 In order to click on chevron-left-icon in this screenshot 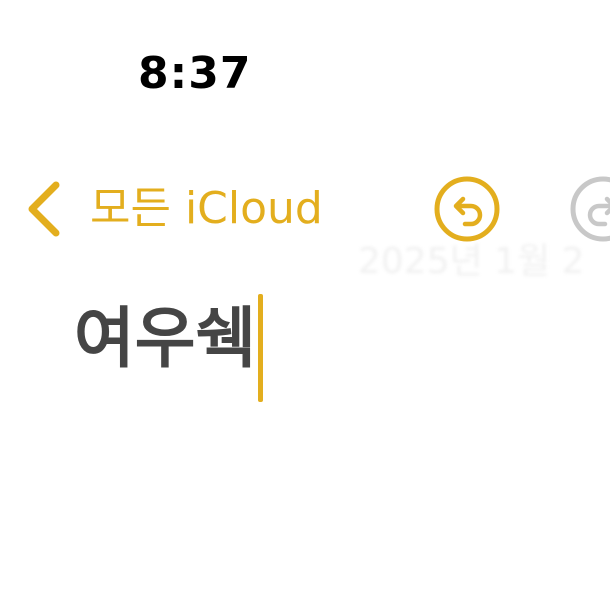, I will do `click(44, 209)`.